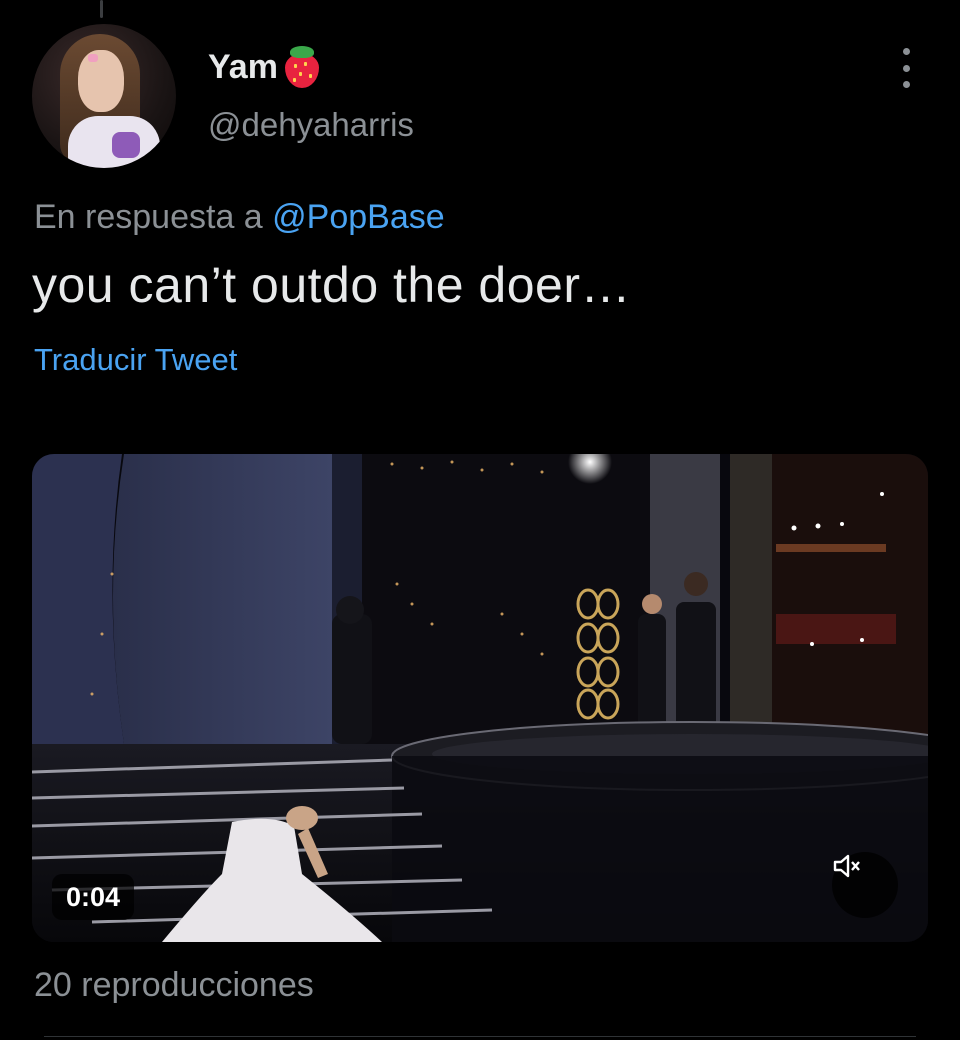 This screenshot has width=960, height=1040. Describe the element at coordinates (302, 67) in the screenshot. I see `strawberry-icon` at that location.